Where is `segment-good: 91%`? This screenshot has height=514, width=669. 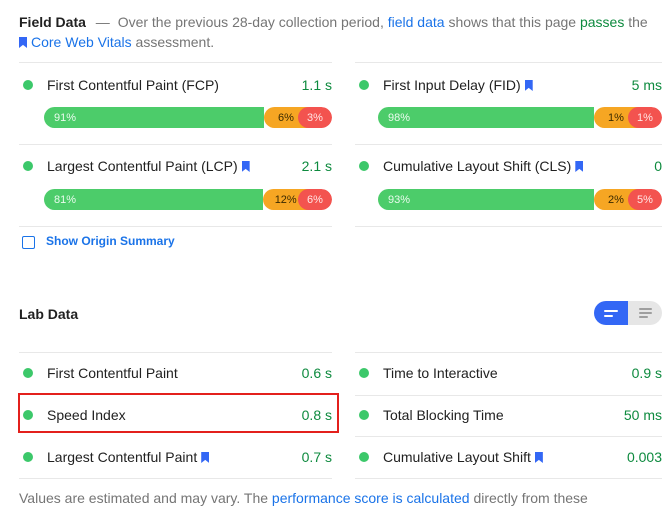 segment-good: 91% is located at coordinates (154, 117).